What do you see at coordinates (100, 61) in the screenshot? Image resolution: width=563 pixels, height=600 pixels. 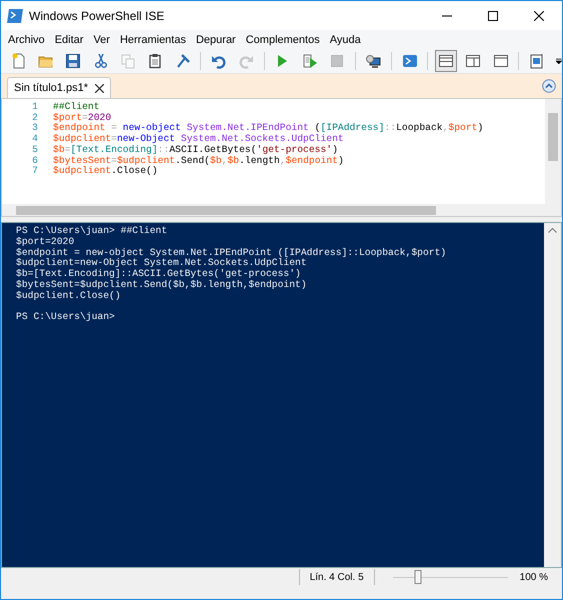 I see `scissors-icon` at bounding box center [100, 61].